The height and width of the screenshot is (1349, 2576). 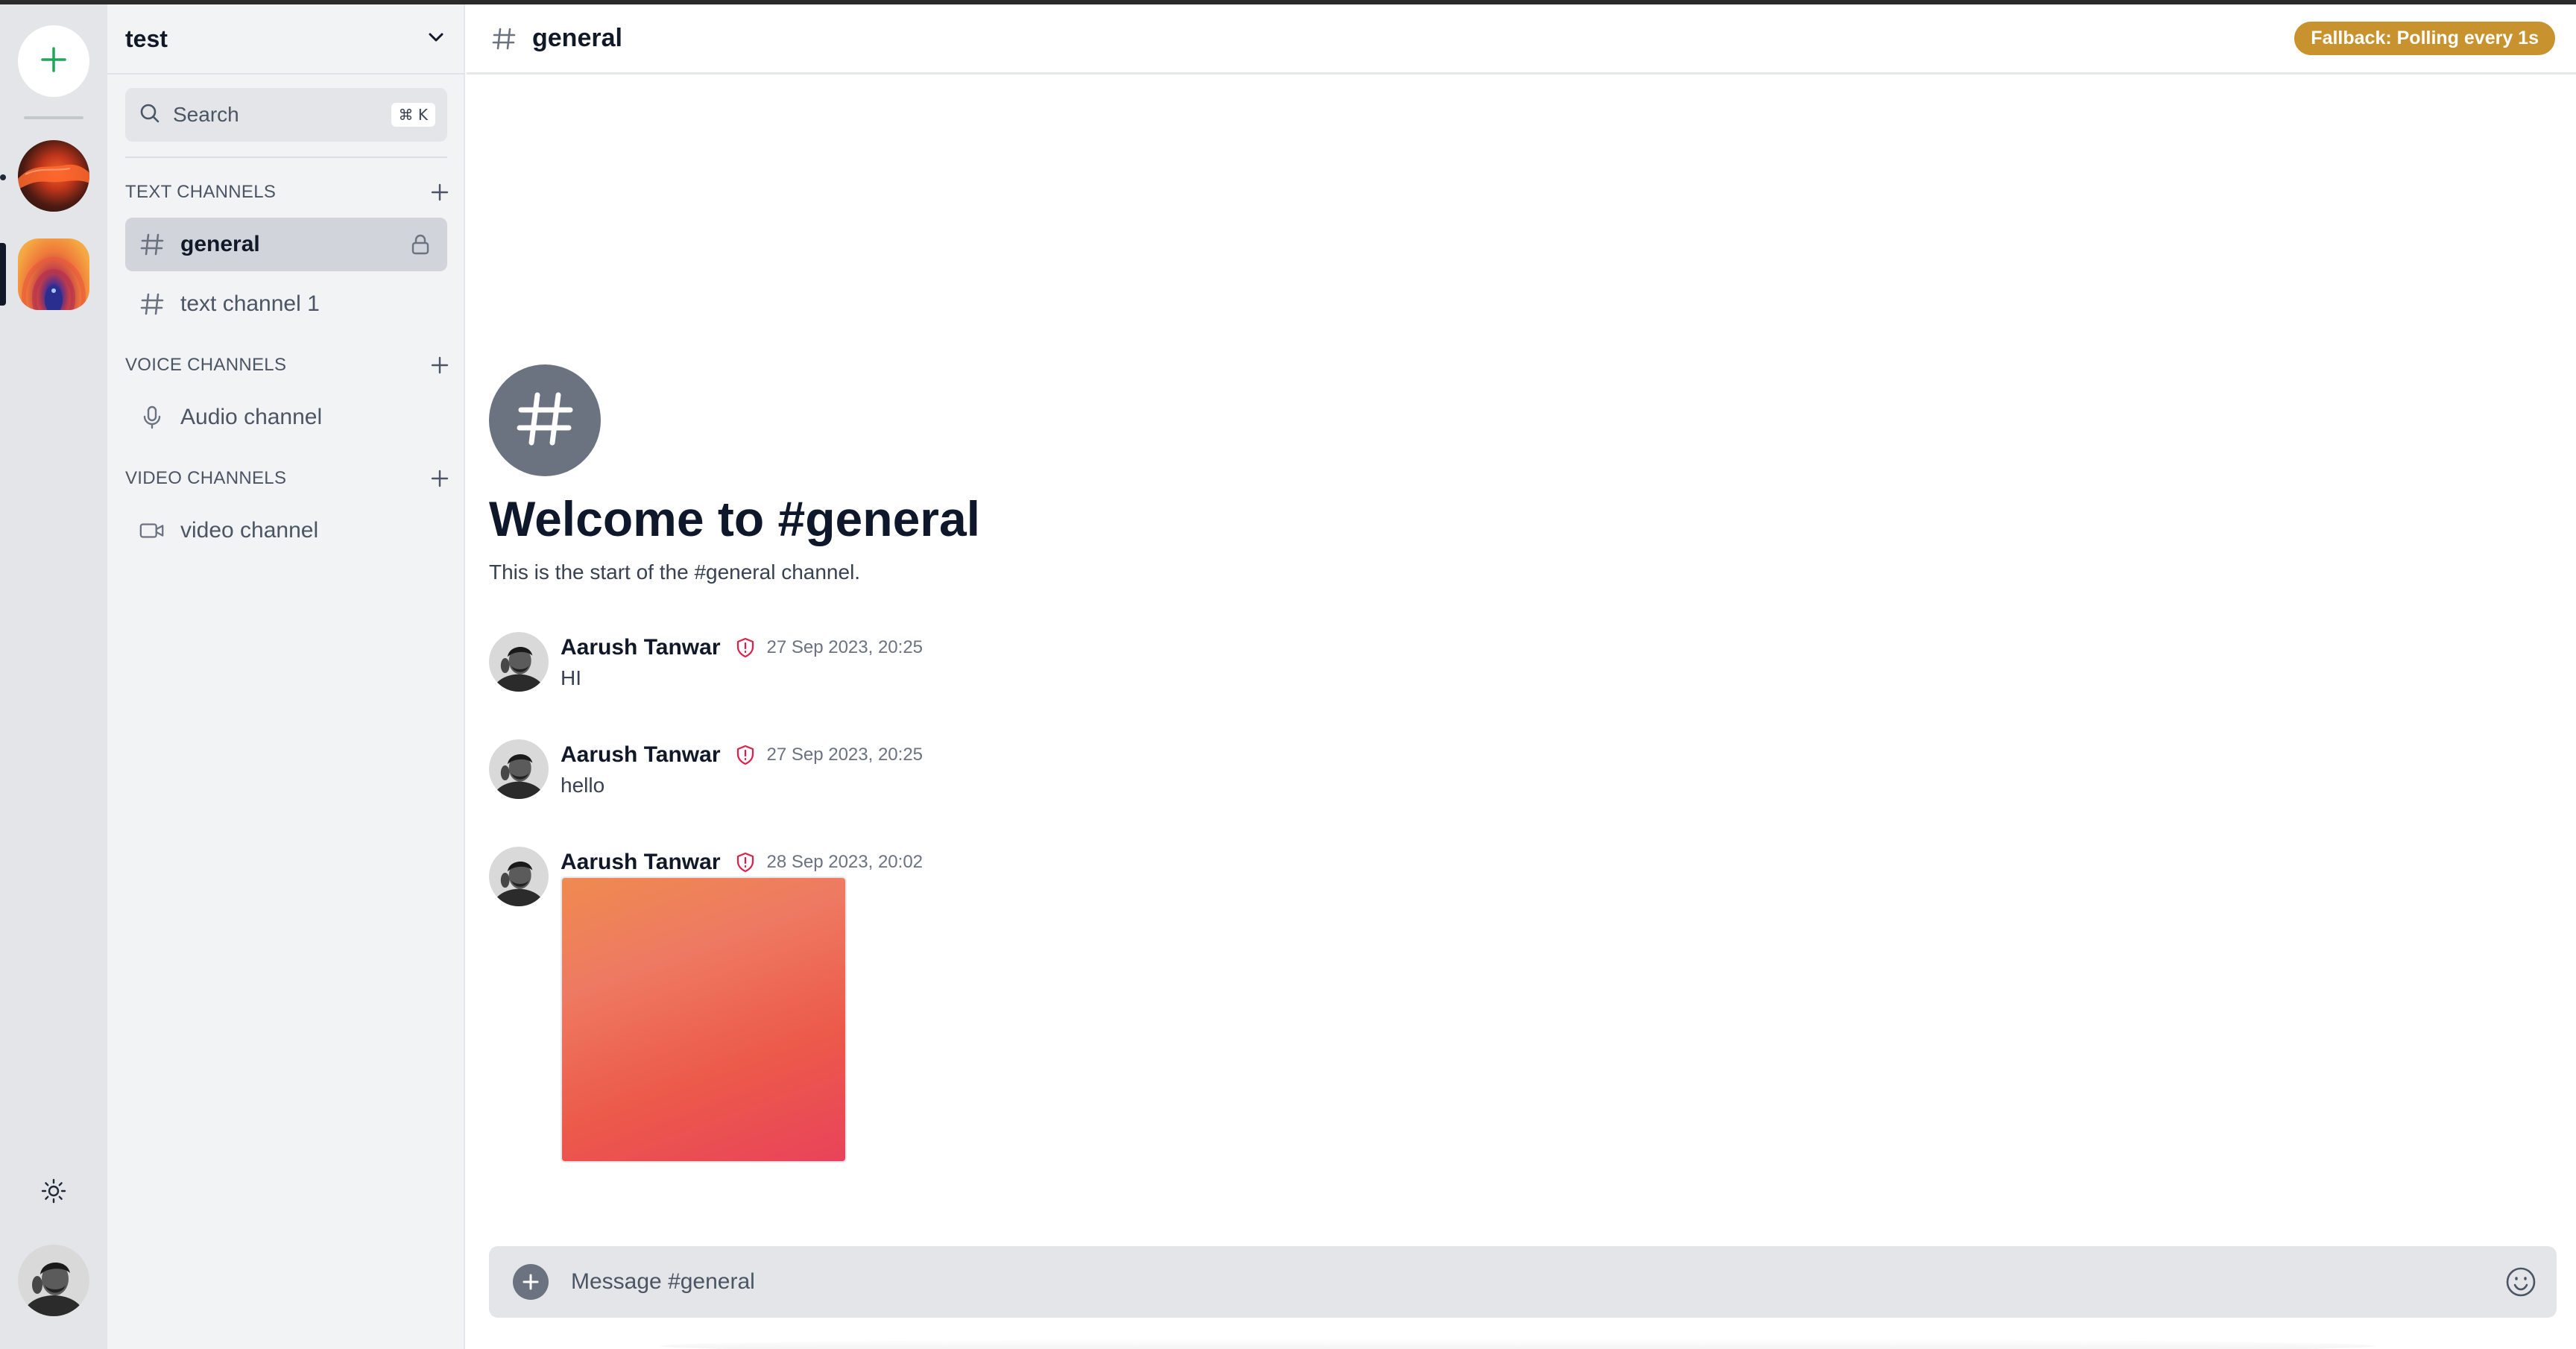 I want to click on server-unread-indicator, so click(x=3, y=177).